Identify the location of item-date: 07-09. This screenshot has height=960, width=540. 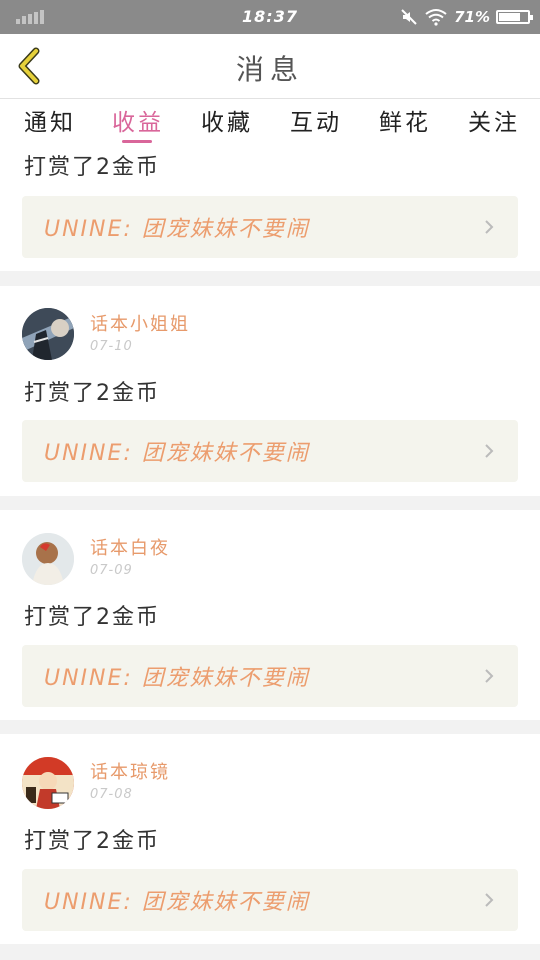
(111, 570).